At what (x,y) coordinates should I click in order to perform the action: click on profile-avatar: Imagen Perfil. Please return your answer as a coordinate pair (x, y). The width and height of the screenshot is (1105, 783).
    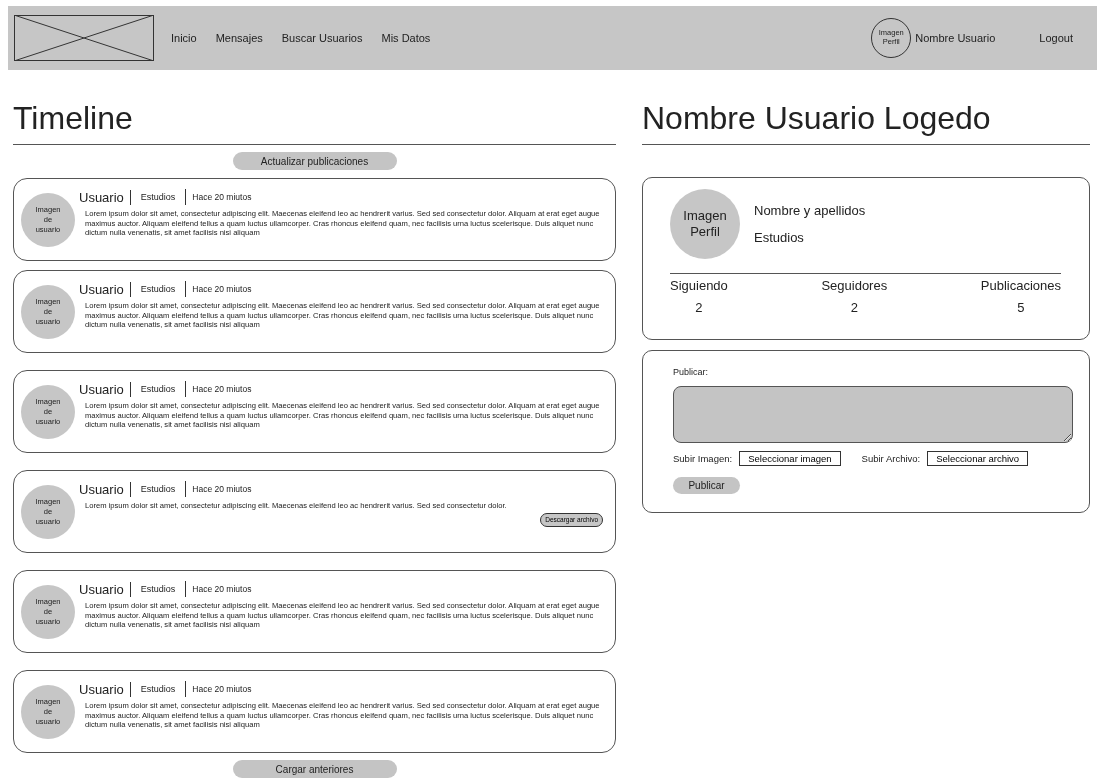
    Looking at the image, I should click on (705, 224).